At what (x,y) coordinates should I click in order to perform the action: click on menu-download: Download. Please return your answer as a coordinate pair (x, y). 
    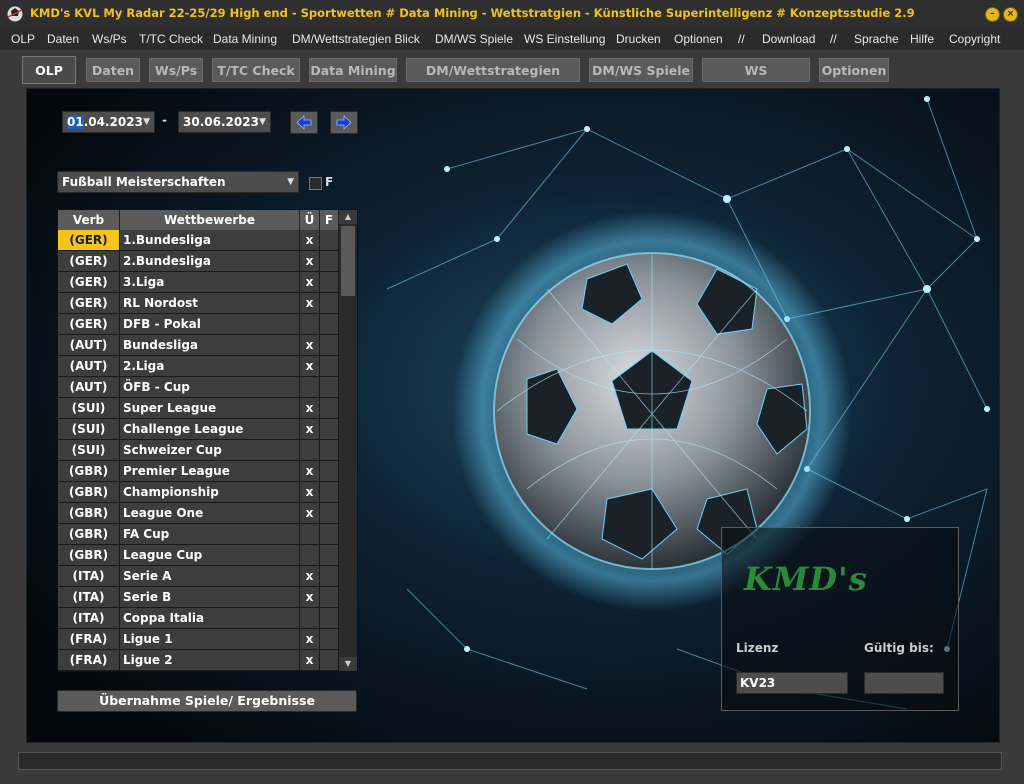
    Looking at the image, I should click on (788, 39).